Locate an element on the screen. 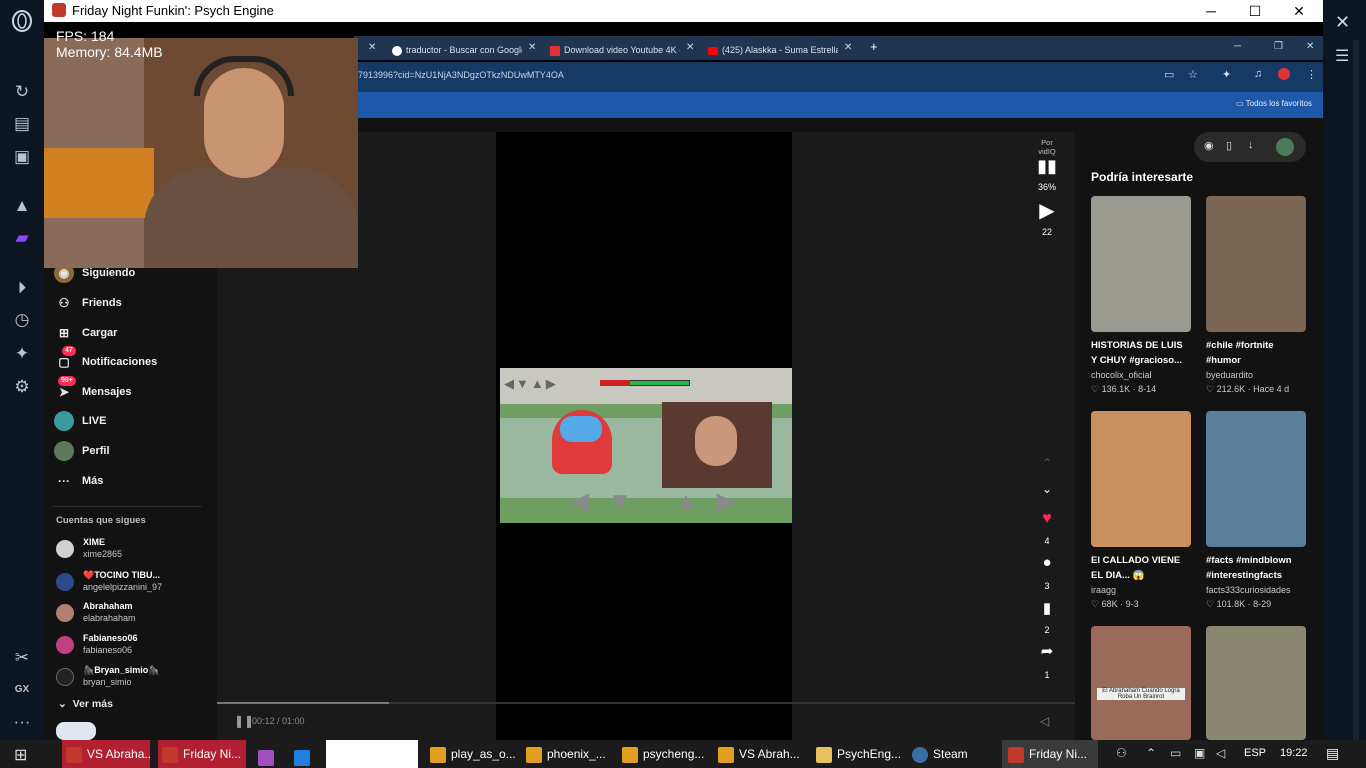 This screenshot has width=1366, height=768. nav-live: LIVE is located at coordinates (80, 421).